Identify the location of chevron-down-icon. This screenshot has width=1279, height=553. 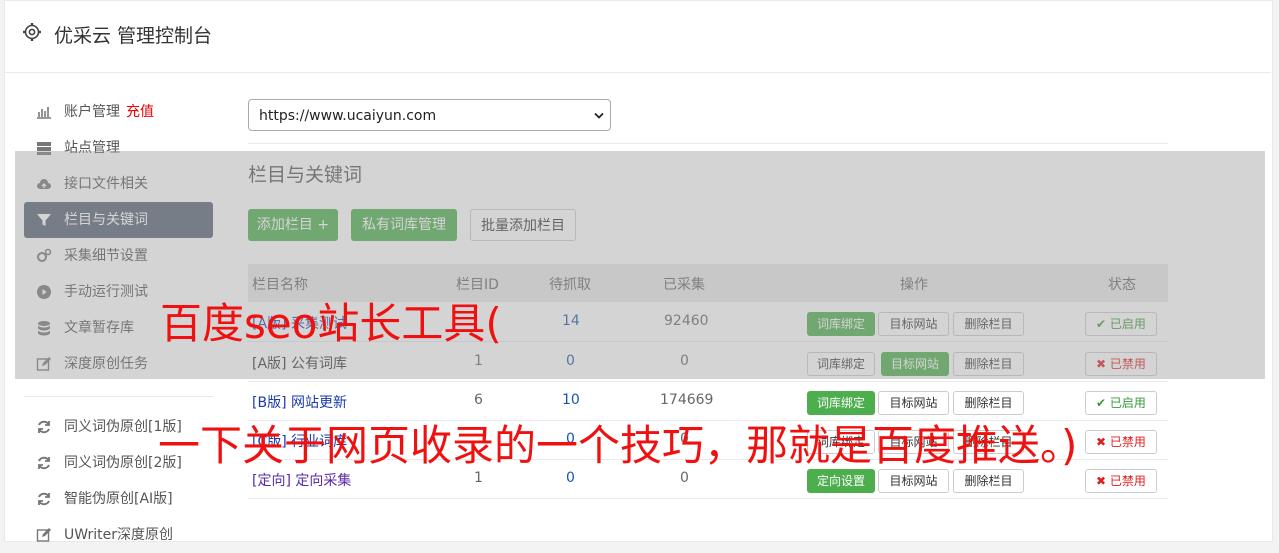
(599, 115).